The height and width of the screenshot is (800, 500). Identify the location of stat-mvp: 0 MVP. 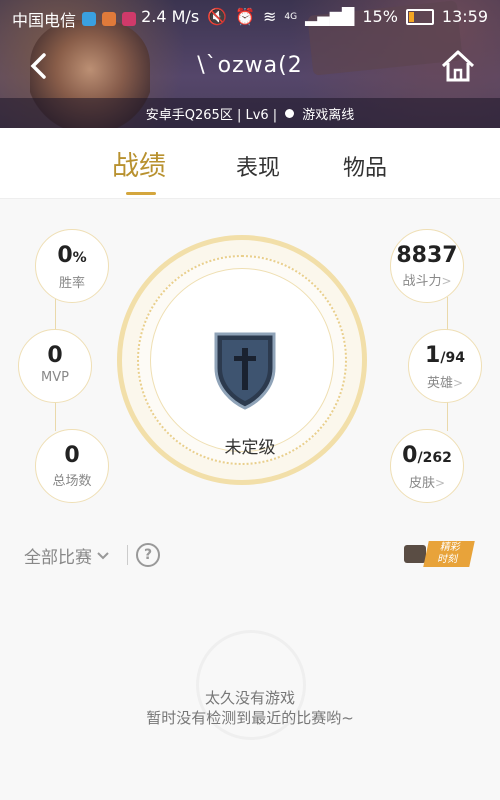
(55, 366).